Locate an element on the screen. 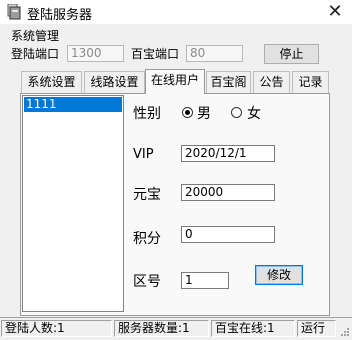 The image size is (352, 340). gender-label: 性别 is located at coordinates (147, 114).